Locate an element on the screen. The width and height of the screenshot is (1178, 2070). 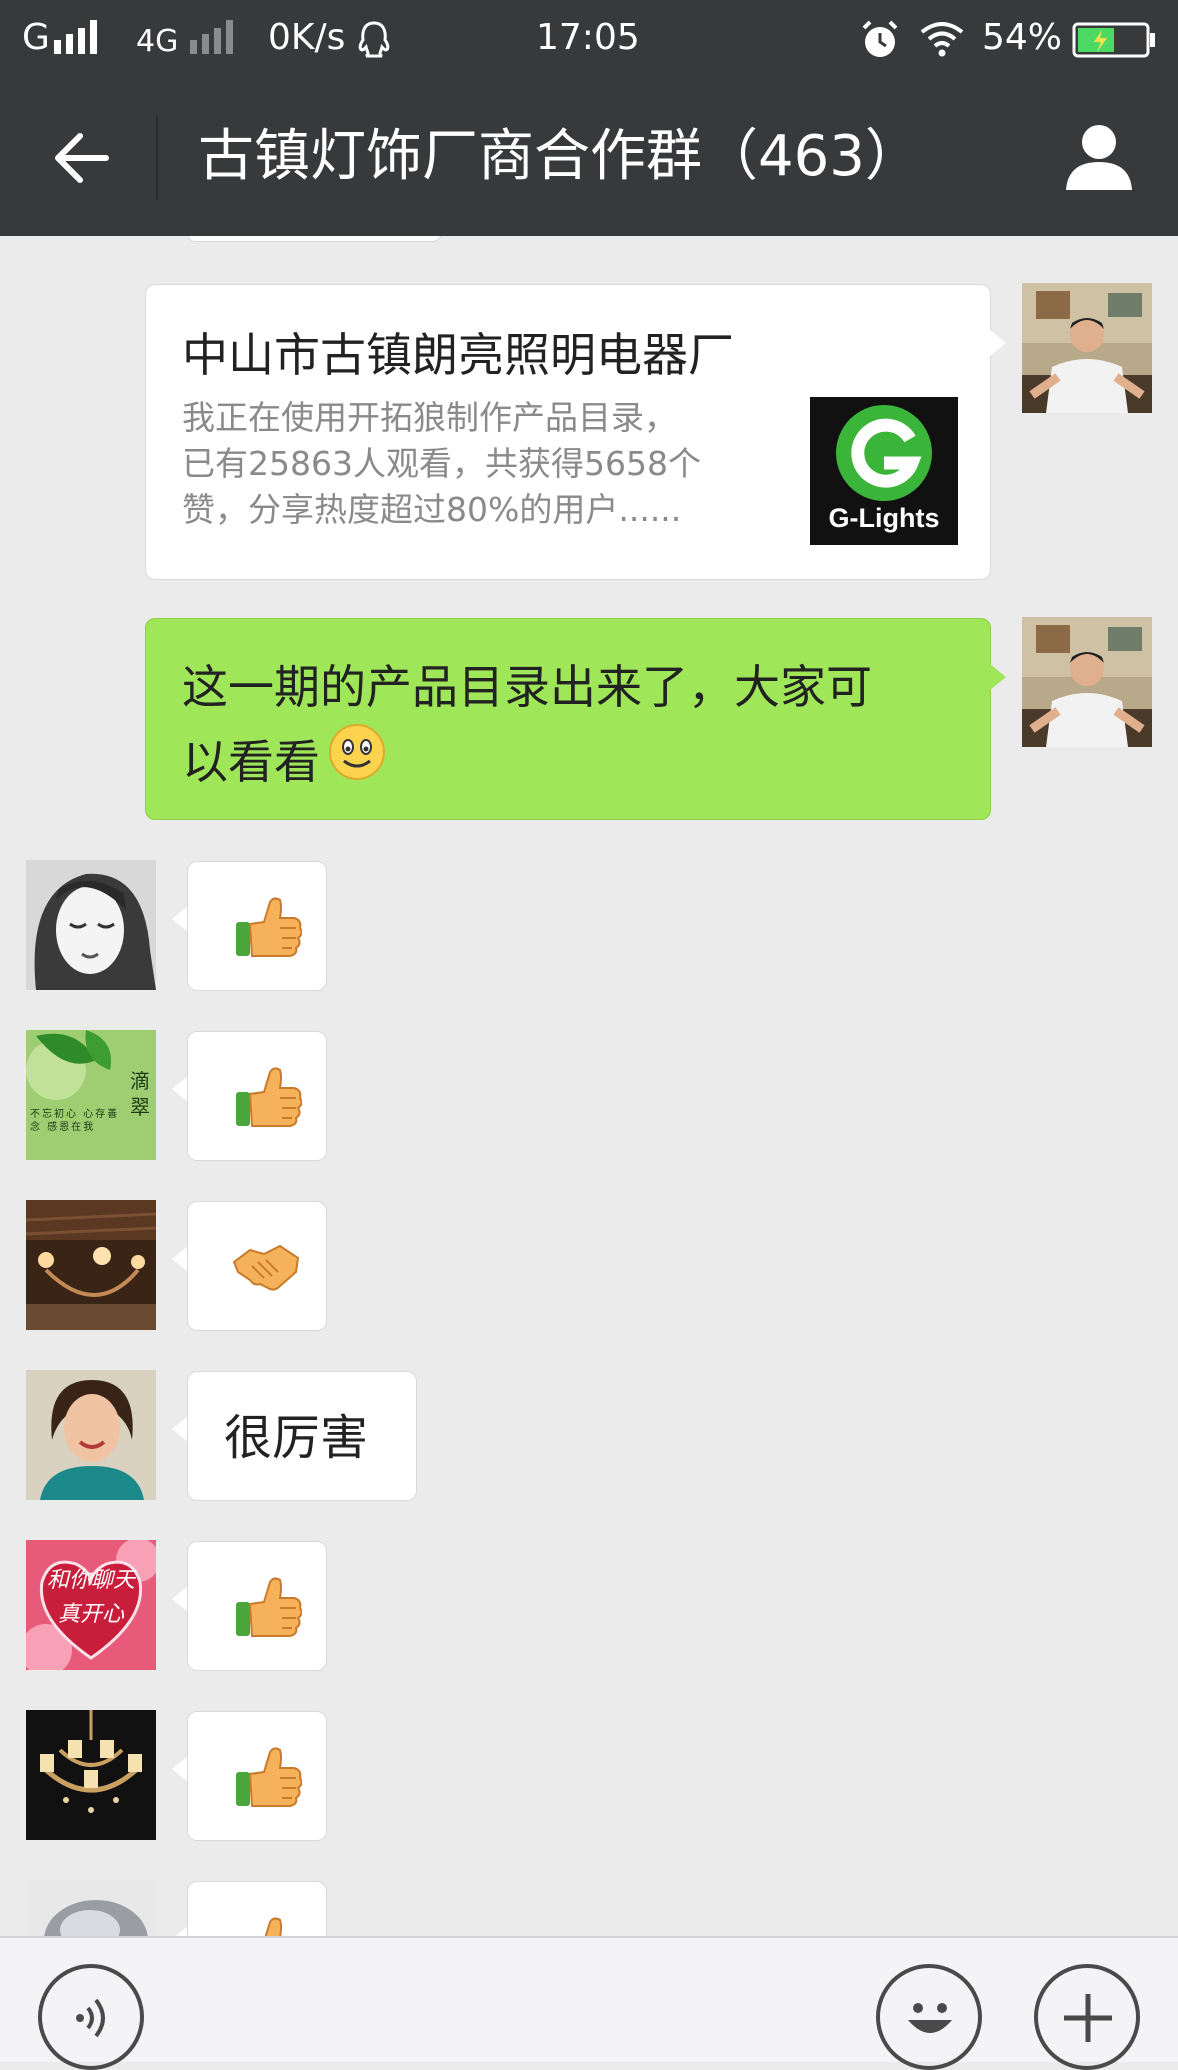
avatar-sketch-woman is located at coordinates (91, 925).